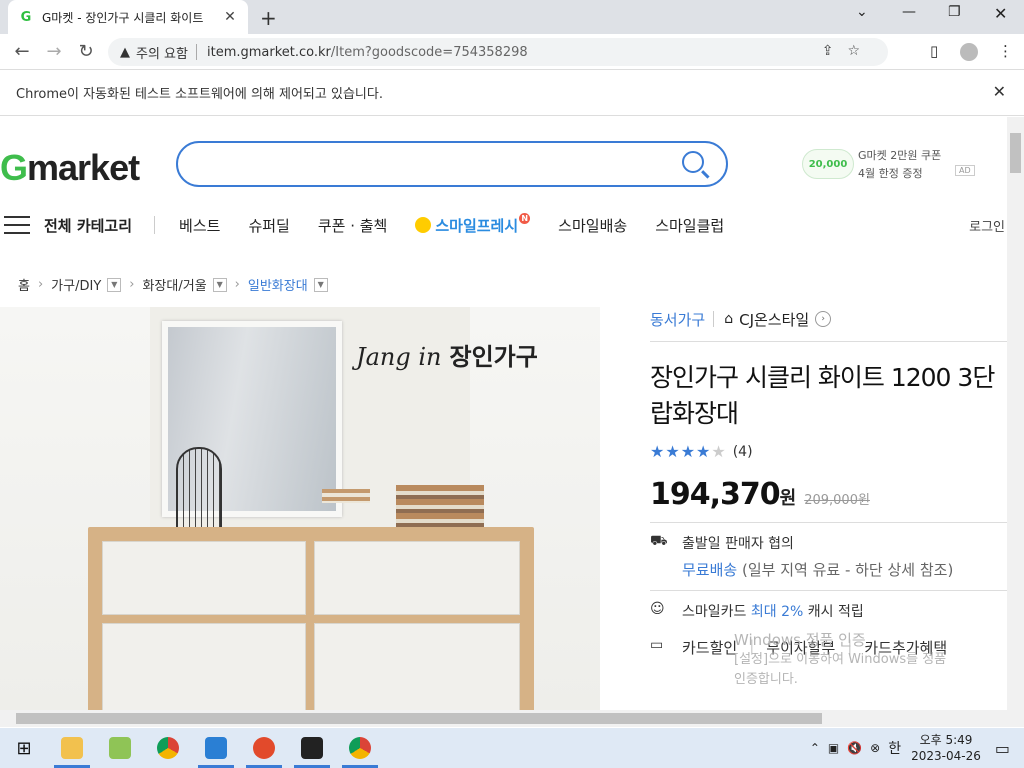 This screenshot has width=1024, height=768. Describe the element at coordinates (954, 12) in the screenshot. I see `restore-icon: ❐` at that location.